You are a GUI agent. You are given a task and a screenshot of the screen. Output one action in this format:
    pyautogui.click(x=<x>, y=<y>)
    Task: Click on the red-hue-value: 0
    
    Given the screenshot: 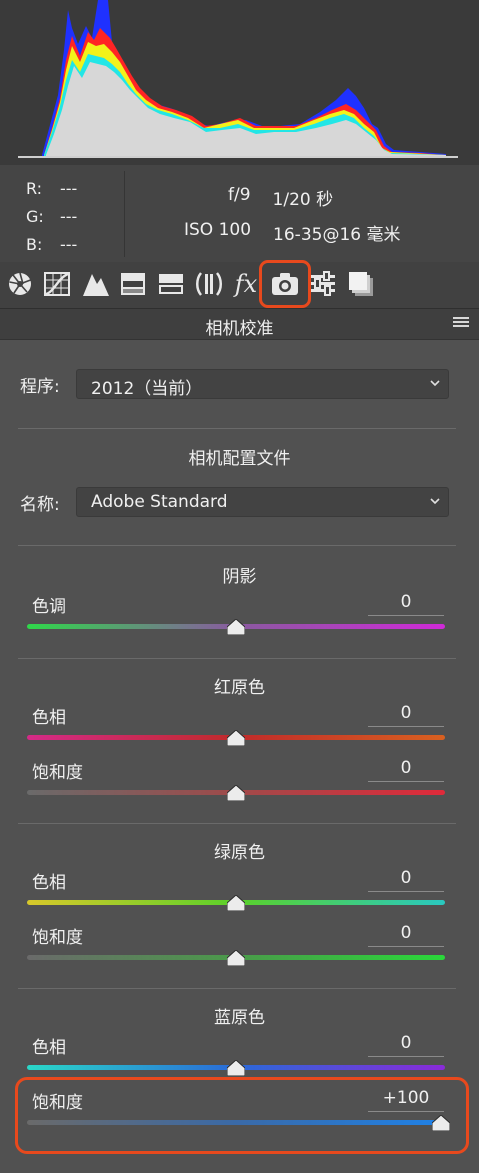 What is the action you would take?
    pyautogui.click(x=406, y=715)
    